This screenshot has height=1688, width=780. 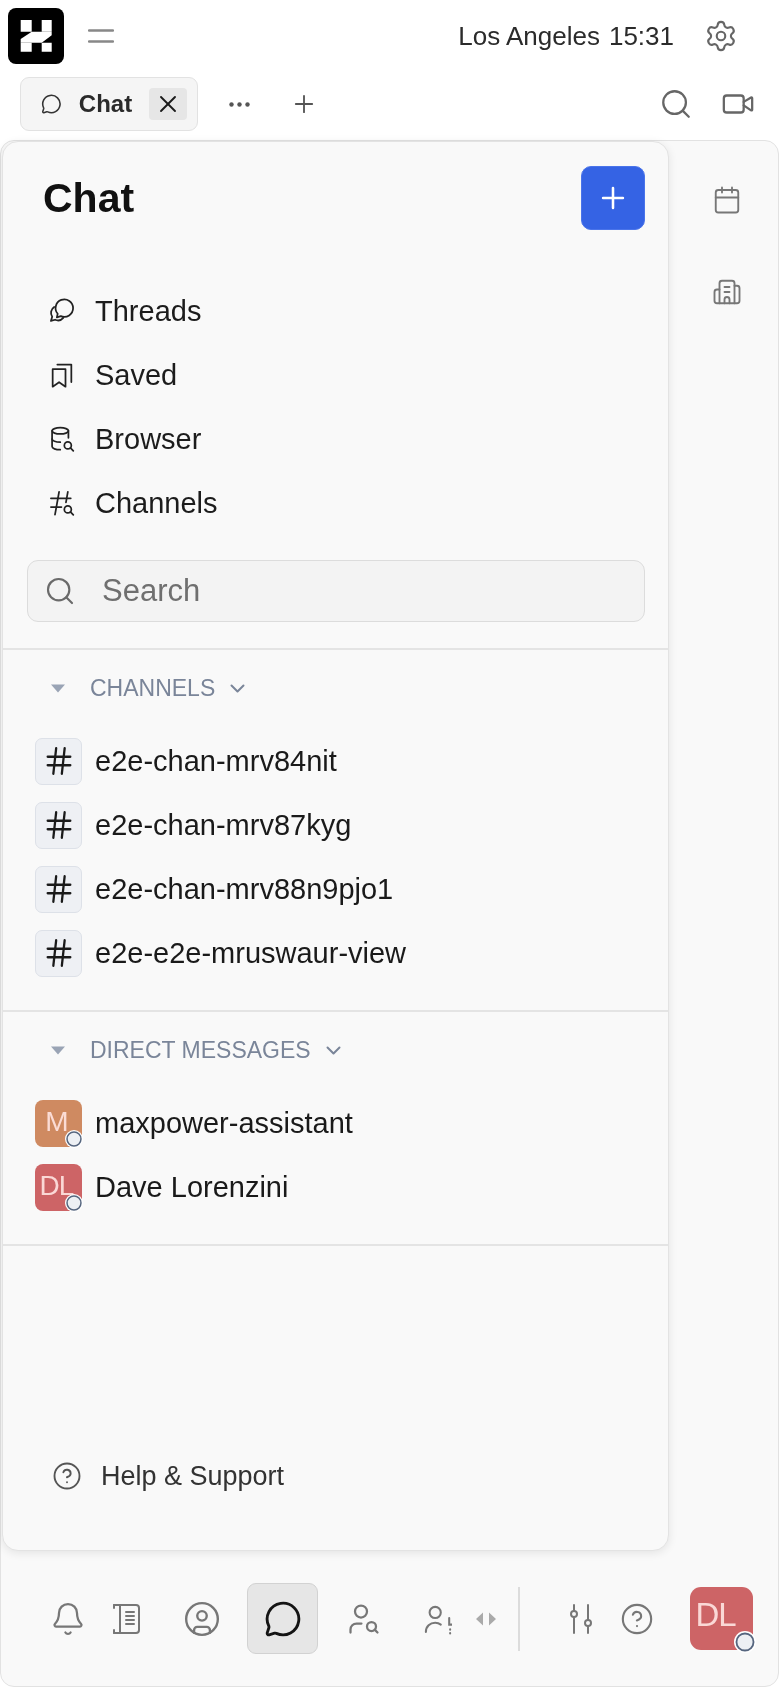 I want to click on hash-search-icon, so click(x=62, y=503).